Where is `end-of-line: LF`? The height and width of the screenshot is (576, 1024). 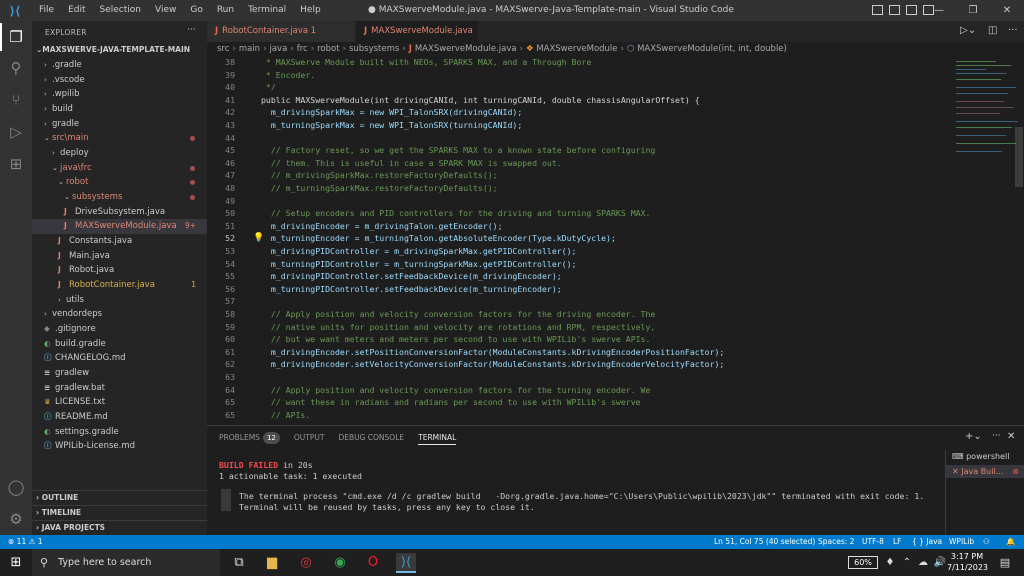
end-of-line: LF is located at coordinates (897, 542).